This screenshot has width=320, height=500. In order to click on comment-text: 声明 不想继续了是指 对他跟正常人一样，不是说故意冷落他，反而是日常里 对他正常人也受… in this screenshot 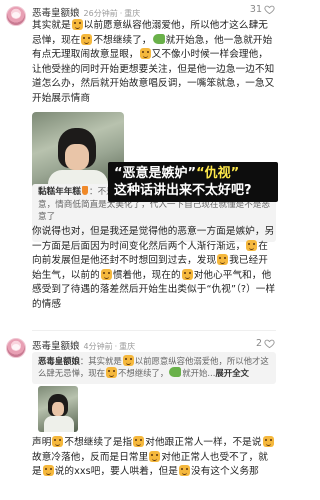, I will do `click(154, 458)`.